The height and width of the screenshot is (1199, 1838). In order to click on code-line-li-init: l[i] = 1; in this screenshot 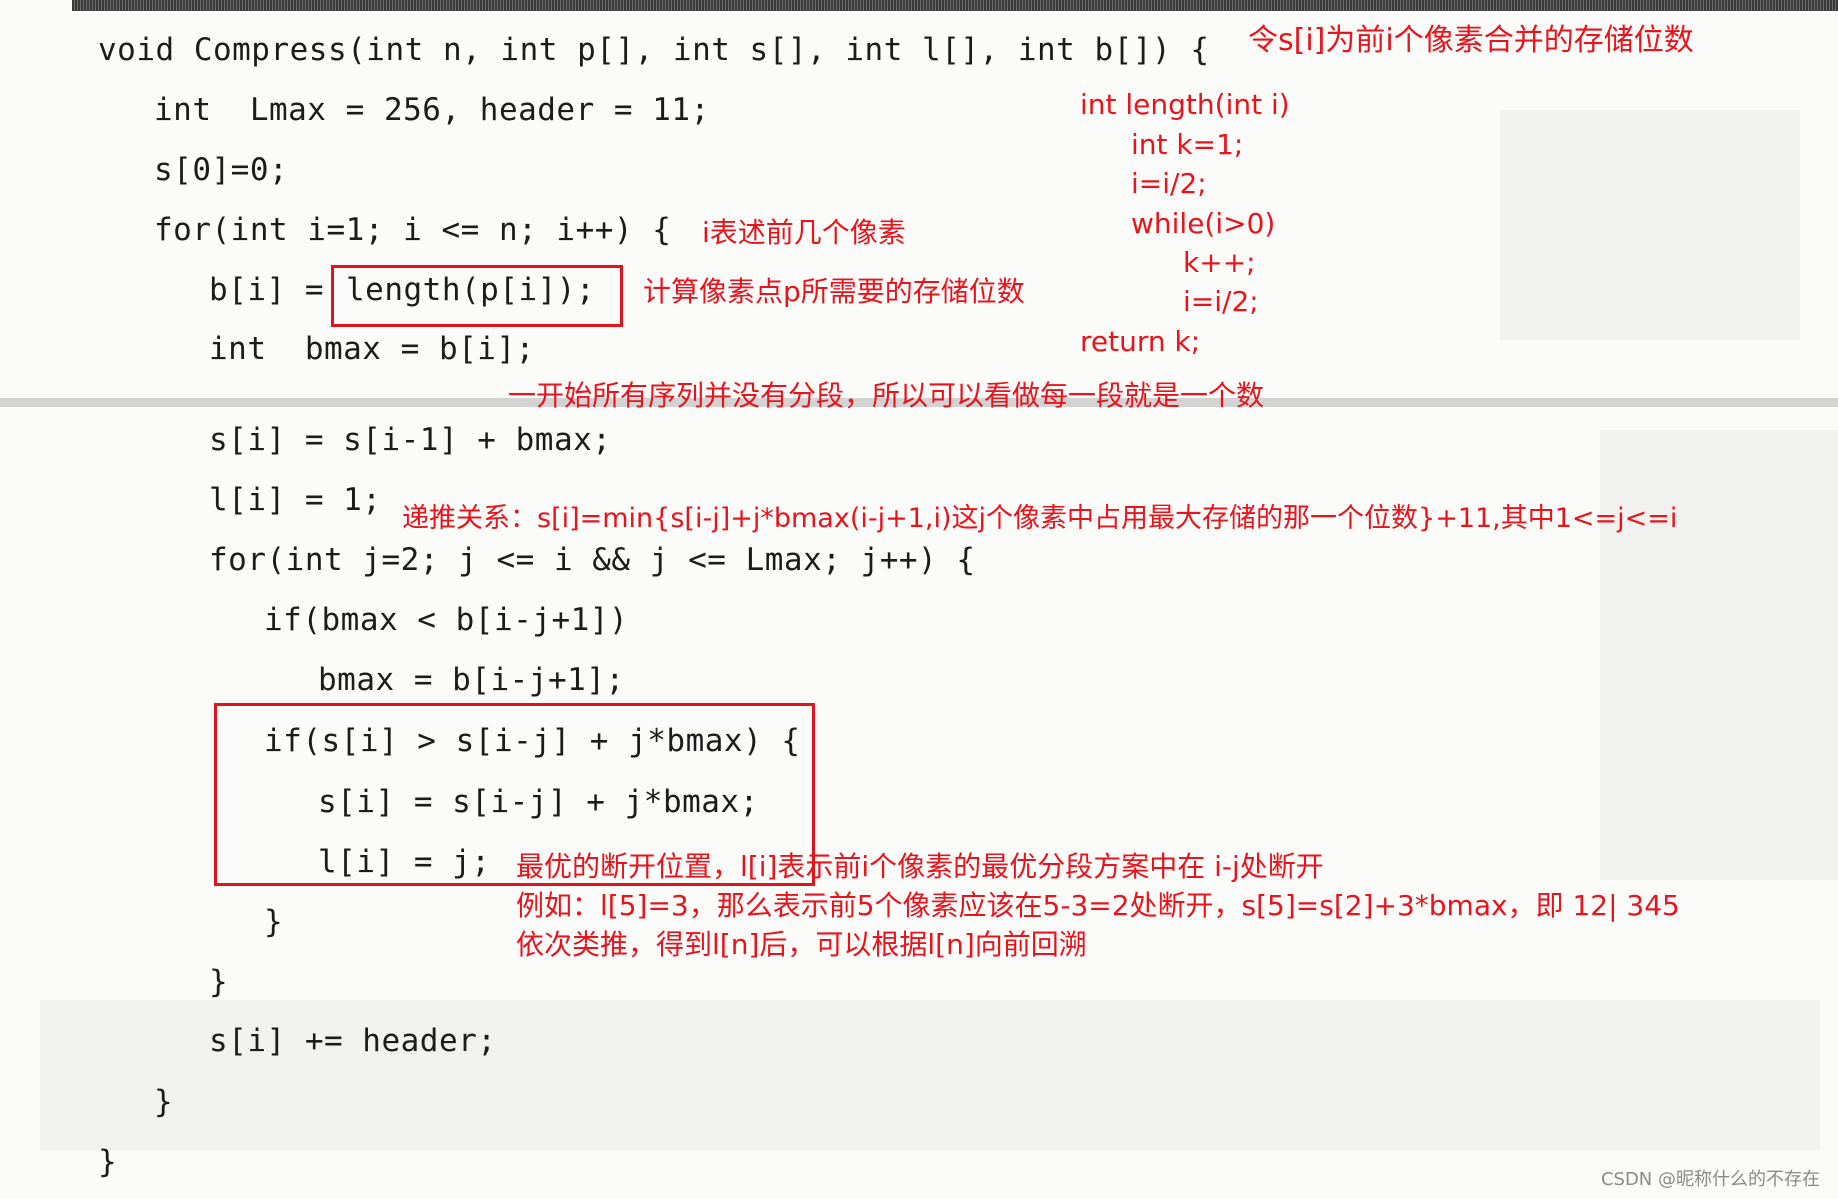, I will do `click(295, 500)`.